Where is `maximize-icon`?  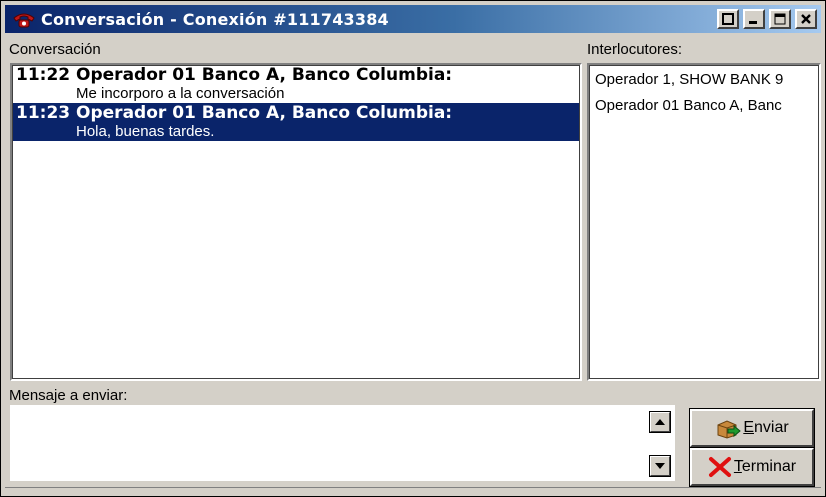
maximize-icon is located at coordinates (780, 19).